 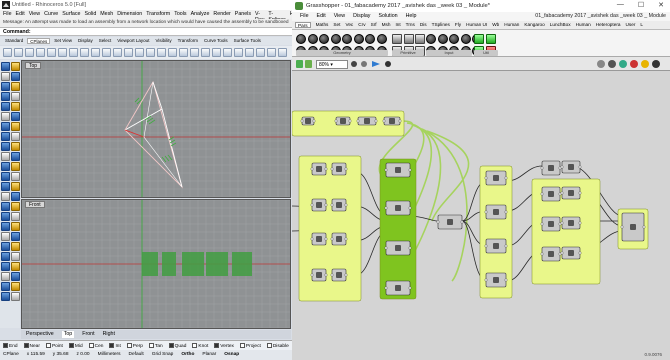 I want to click on toolbar-tab: CPlanes, so click(x=39, y=41).